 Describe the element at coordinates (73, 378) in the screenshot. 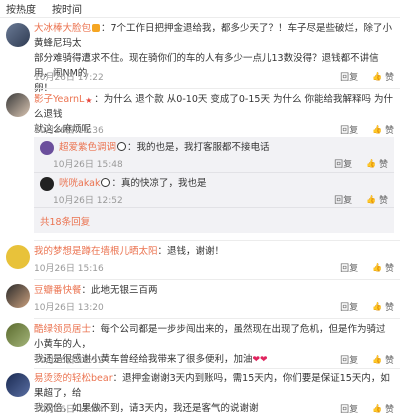

I see `commenter-name: 易烫烫的轻松bear` at that location.